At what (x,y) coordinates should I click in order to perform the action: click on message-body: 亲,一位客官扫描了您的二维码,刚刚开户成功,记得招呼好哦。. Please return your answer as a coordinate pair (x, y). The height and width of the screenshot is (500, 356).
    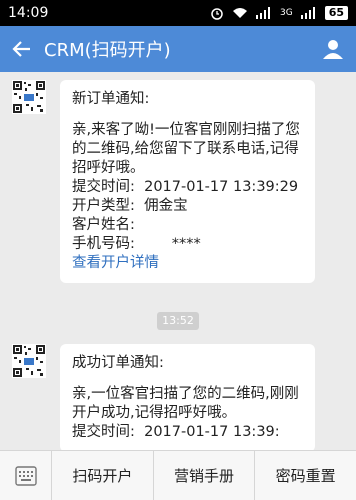
    Looking at the image, I should click on (185, 403).